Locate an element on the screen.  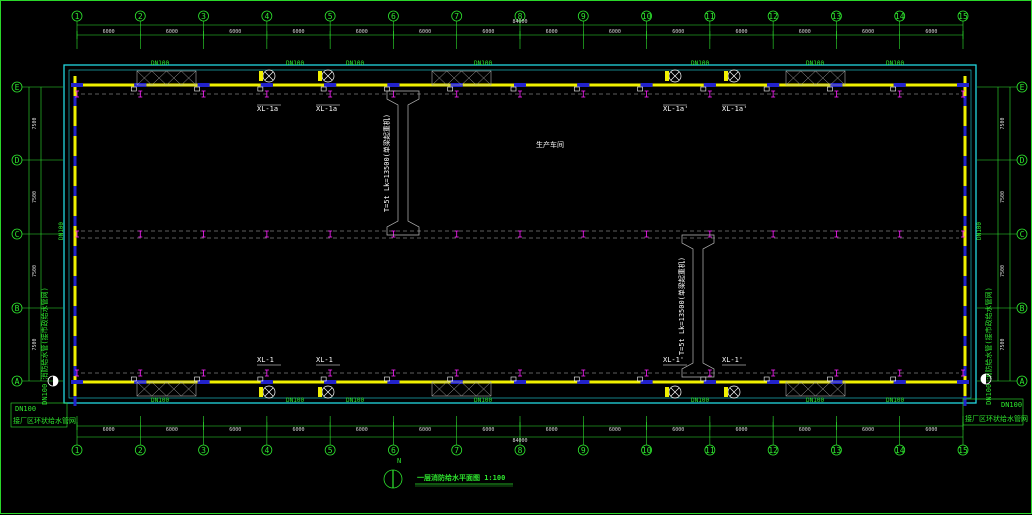
crane-label-1: T=5t Lk=13500(单梁起重机) is located at coordinates (386, 163).